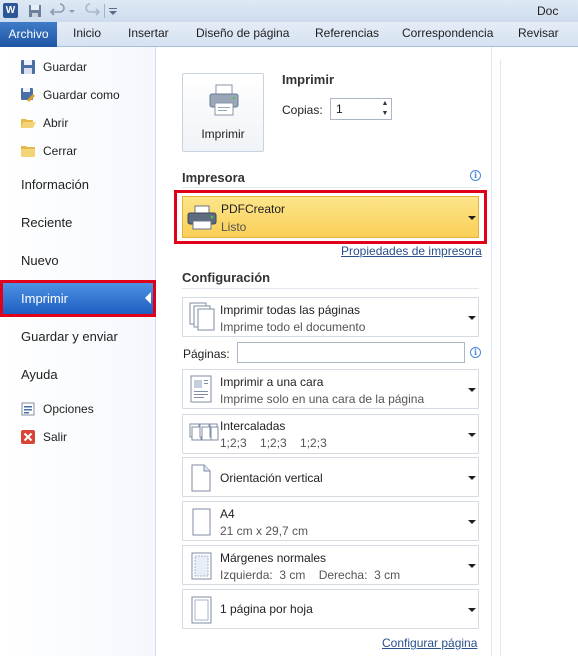 The height and width of the screenshot is (656, 578). Describe the element at coordinates (46, 222) in the screenshot. I see `nav-tab-reciente: Reciente` at that location.